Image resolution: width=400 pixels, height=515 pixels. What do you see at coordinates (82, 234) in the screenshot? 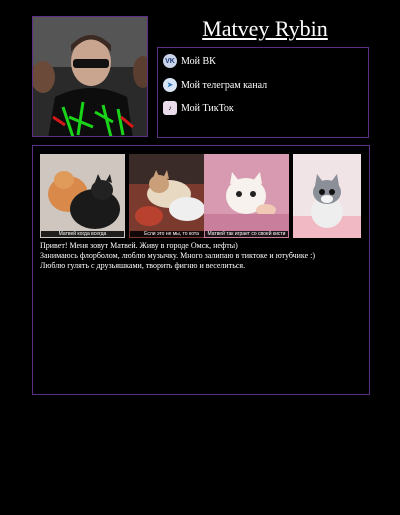
I see `photo-caption: Матвей когда всегда` at bounding box center [82, 234].